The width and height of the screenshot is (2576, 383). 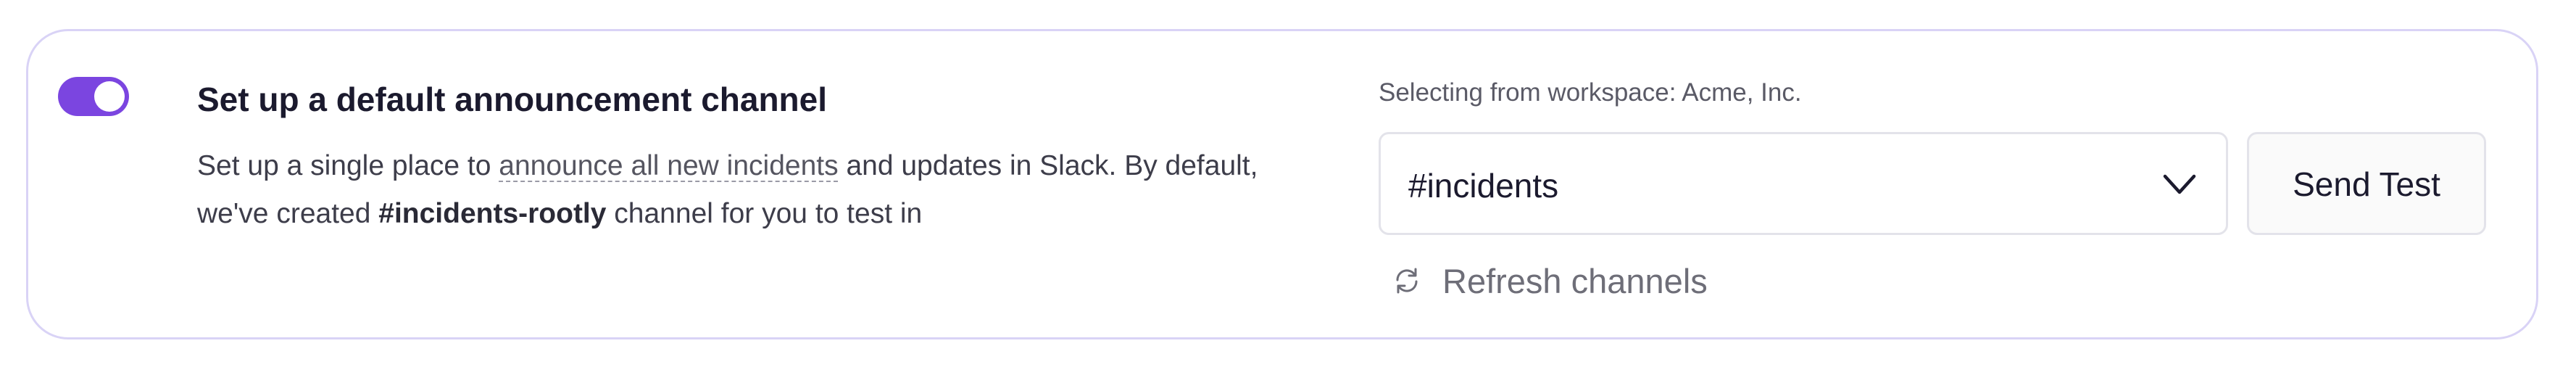 I want to click on refresh-channels-label: Refresh channels, so click(x=1575, y=280).